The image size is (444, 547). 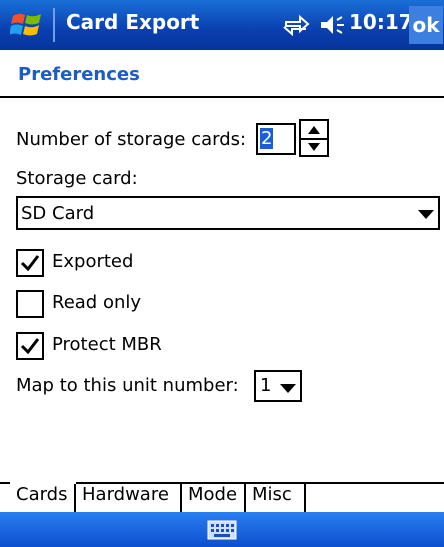 I want to click on num-cards-value: 2, so click(x=267, y=138).